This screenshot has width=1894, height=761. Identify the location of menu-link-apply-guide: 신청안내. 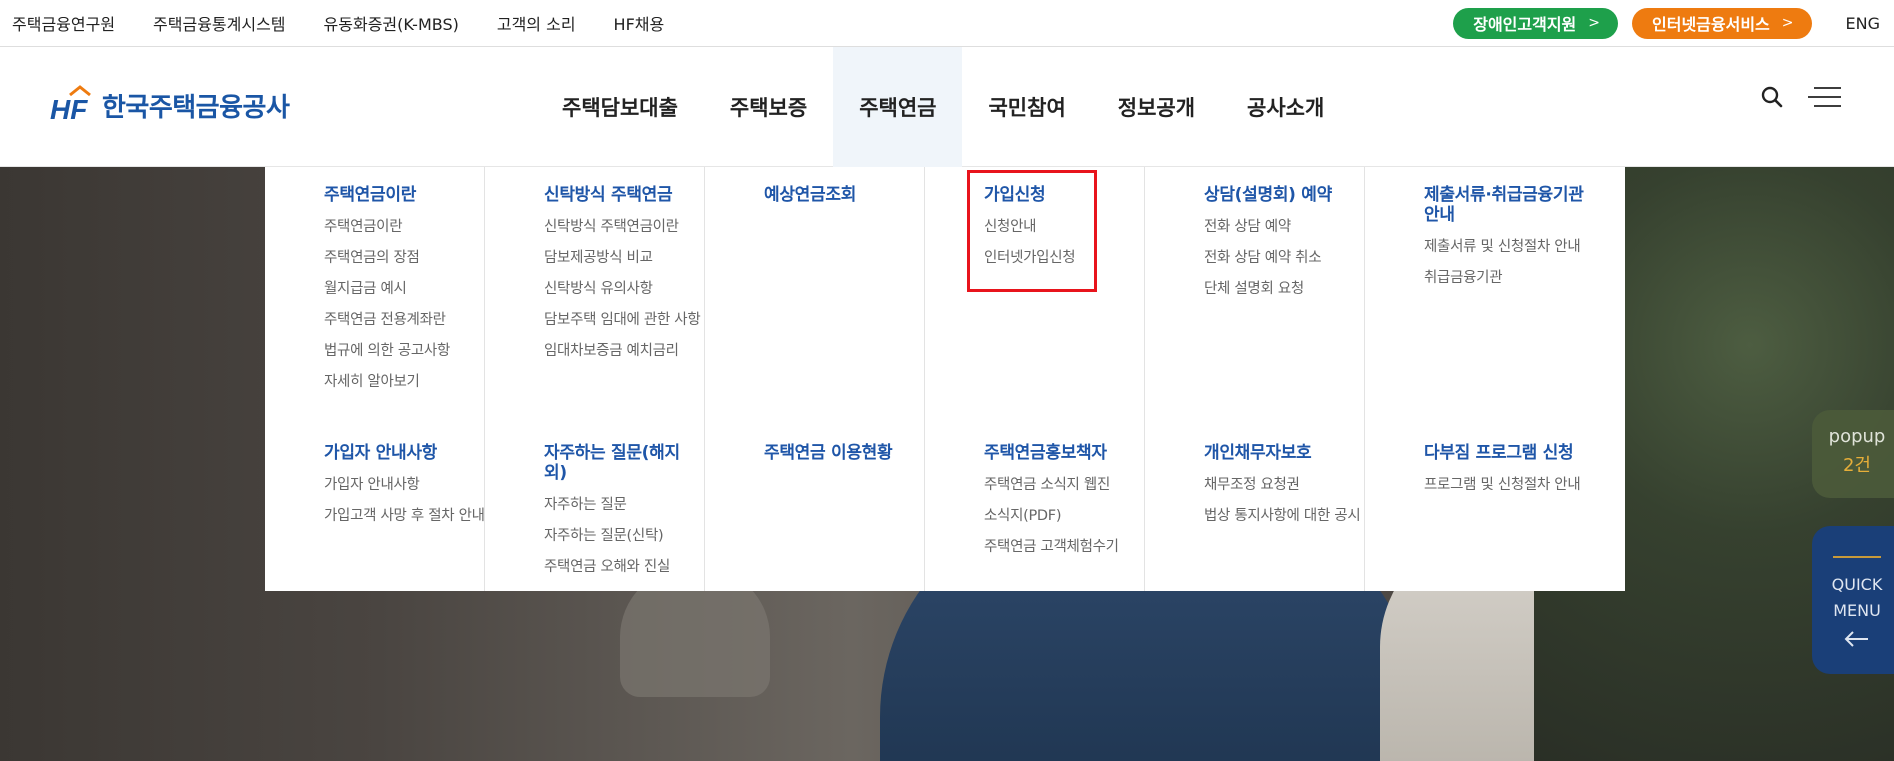
(1056, 227).